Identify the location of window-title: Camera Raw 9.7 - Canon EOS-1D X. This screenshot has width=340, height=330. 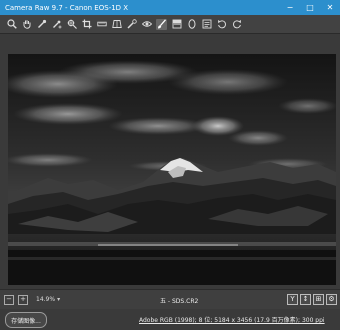
(67, 7).